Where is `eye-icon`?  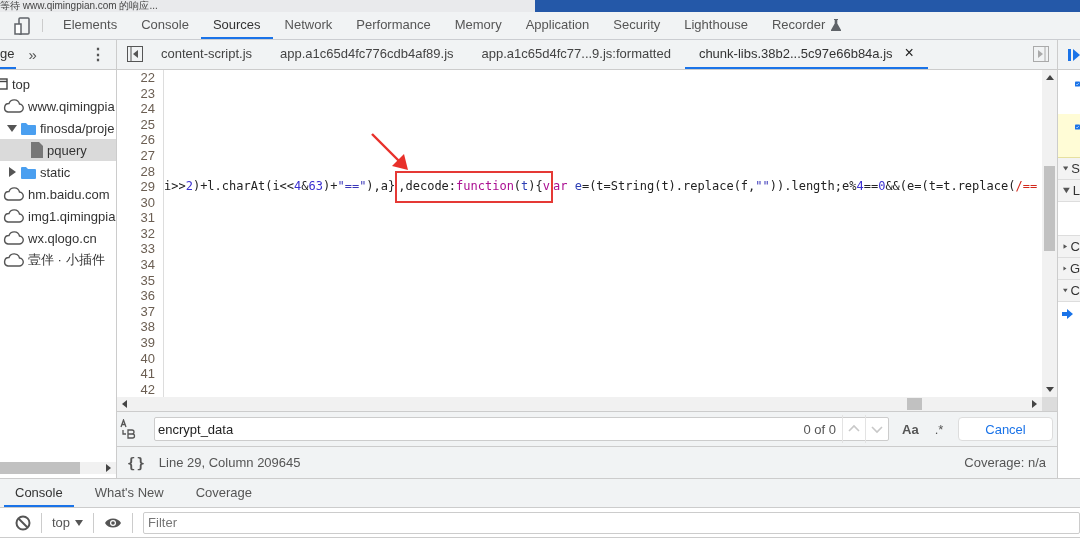
eye-icon is located at coordinates (113, 522).